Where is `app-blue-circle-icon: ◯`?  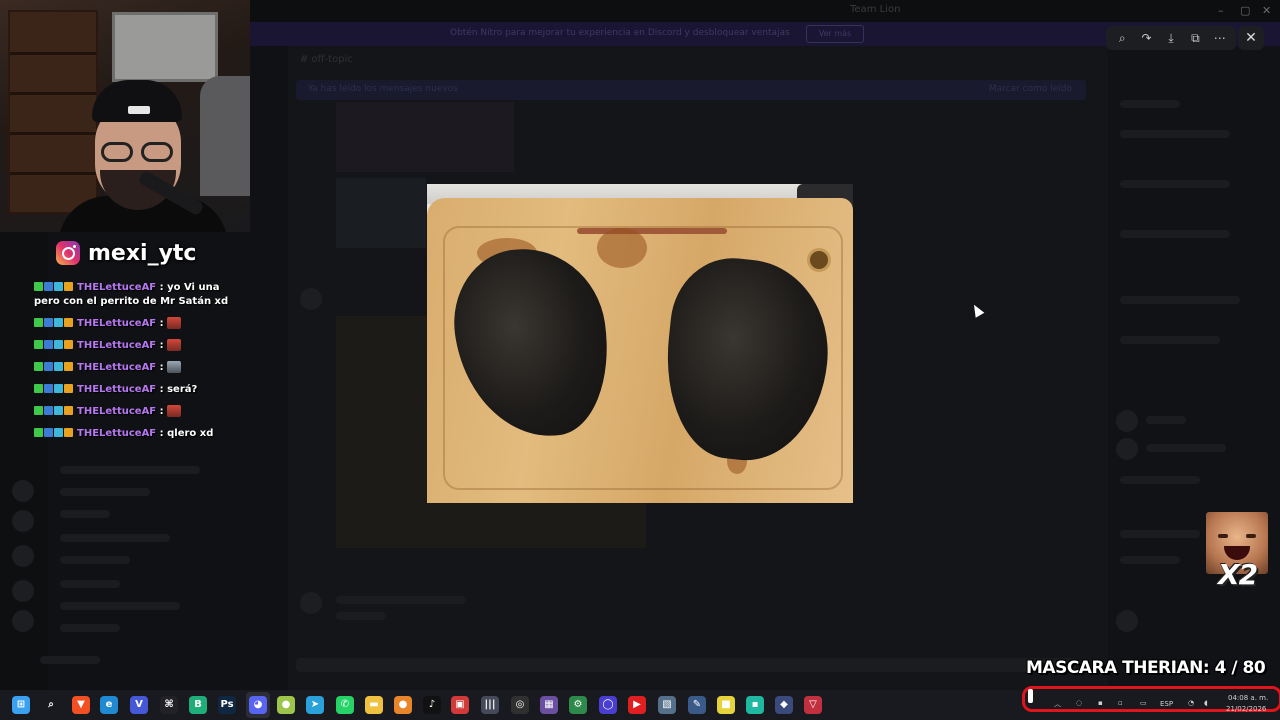 app-blue-circle-icon: ◯ is located at coordinates (608, 705).